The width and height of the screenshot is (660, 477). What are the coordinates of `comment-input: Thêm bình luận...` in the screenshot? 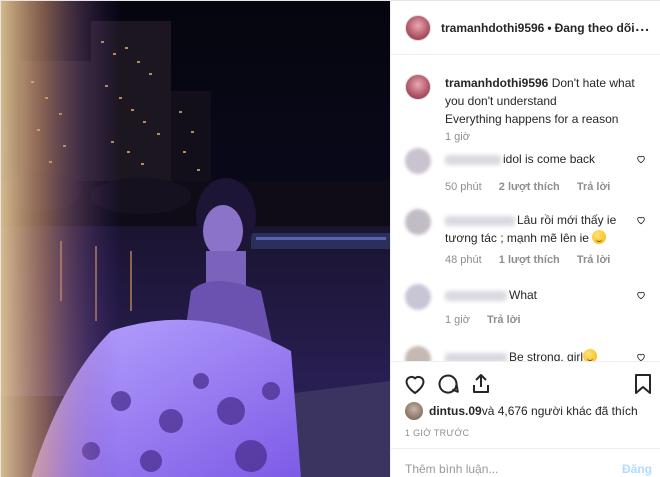 It's located at (451, 469).